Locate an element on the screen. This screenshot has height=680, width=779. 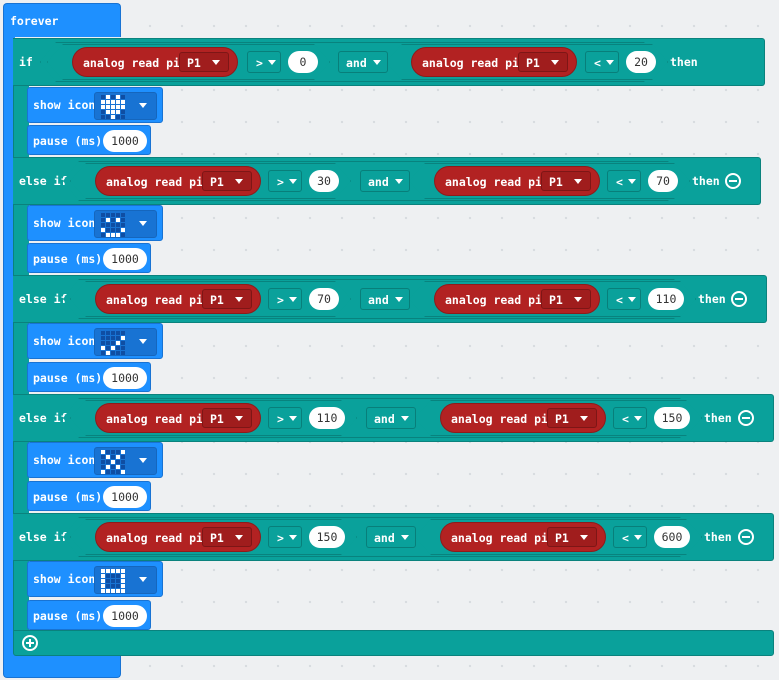
number-input: 0 is located at coordinates (303, 62).